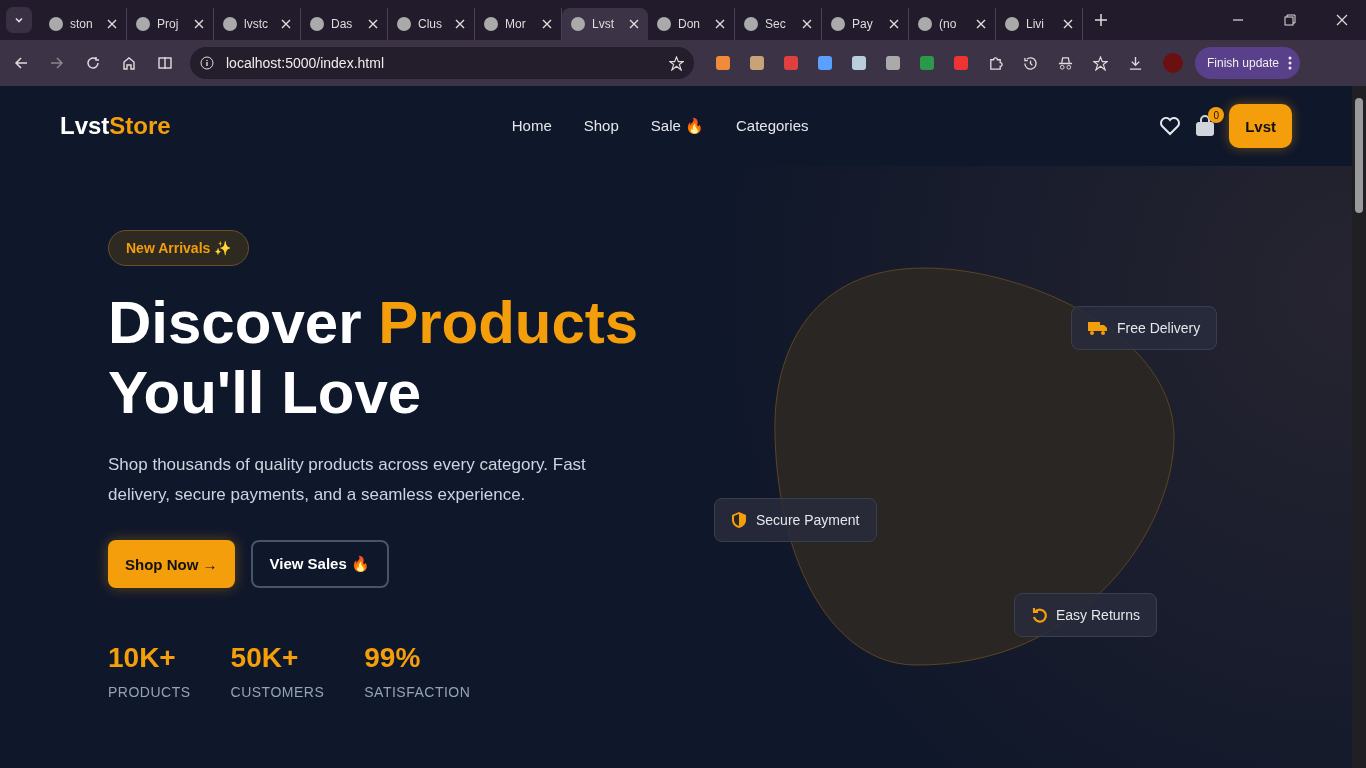  What do you see at coordinates (319, 564) in the screenshot?
I see `view-sales-button: View Sales 🔥` at bounding box center [319, 564].